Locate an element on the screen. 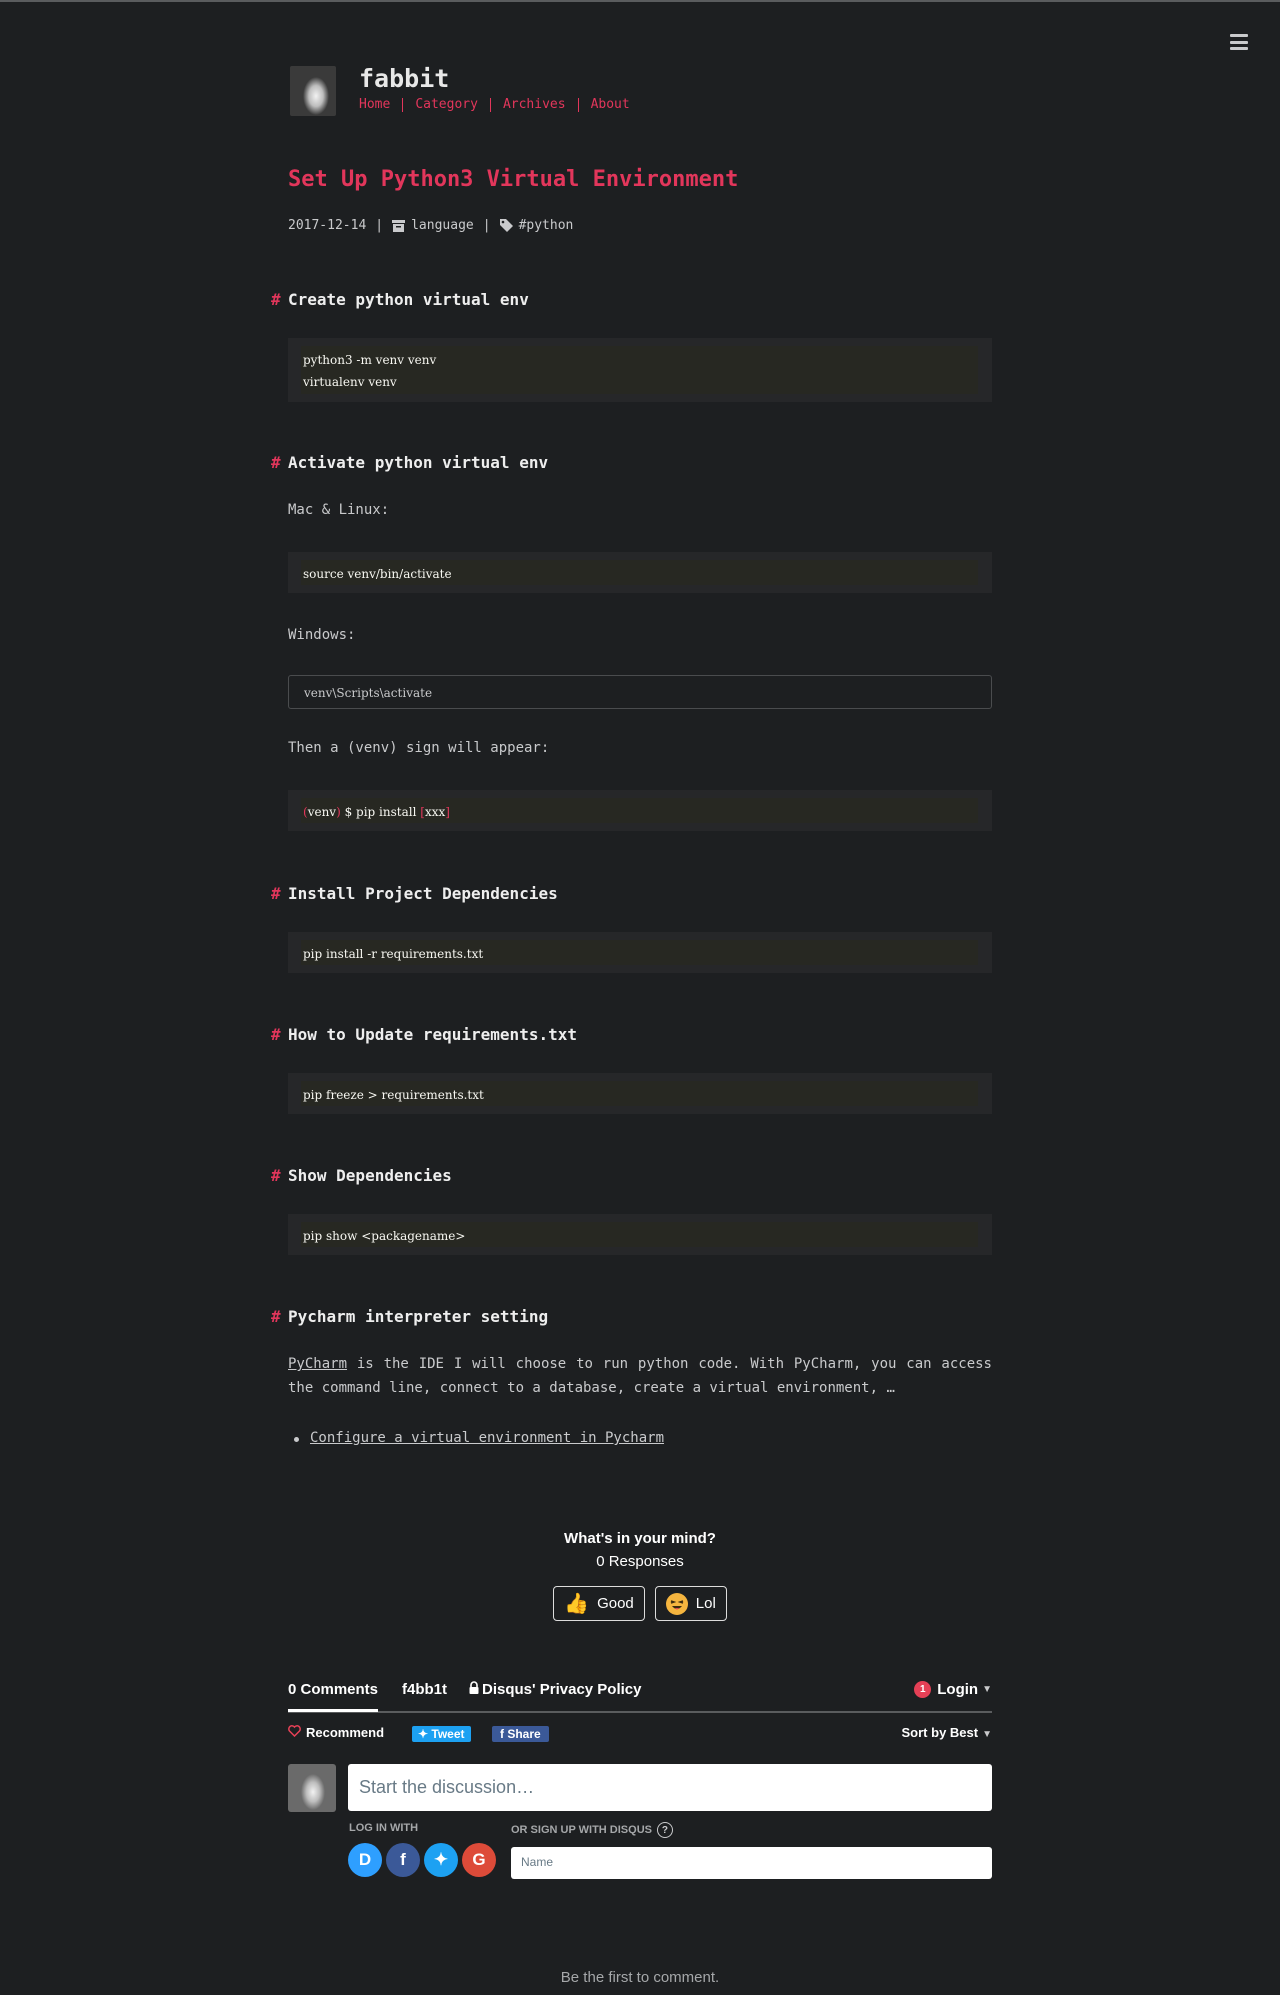  code-line: pip show <packagename> is located at coordinates (384, 1236).